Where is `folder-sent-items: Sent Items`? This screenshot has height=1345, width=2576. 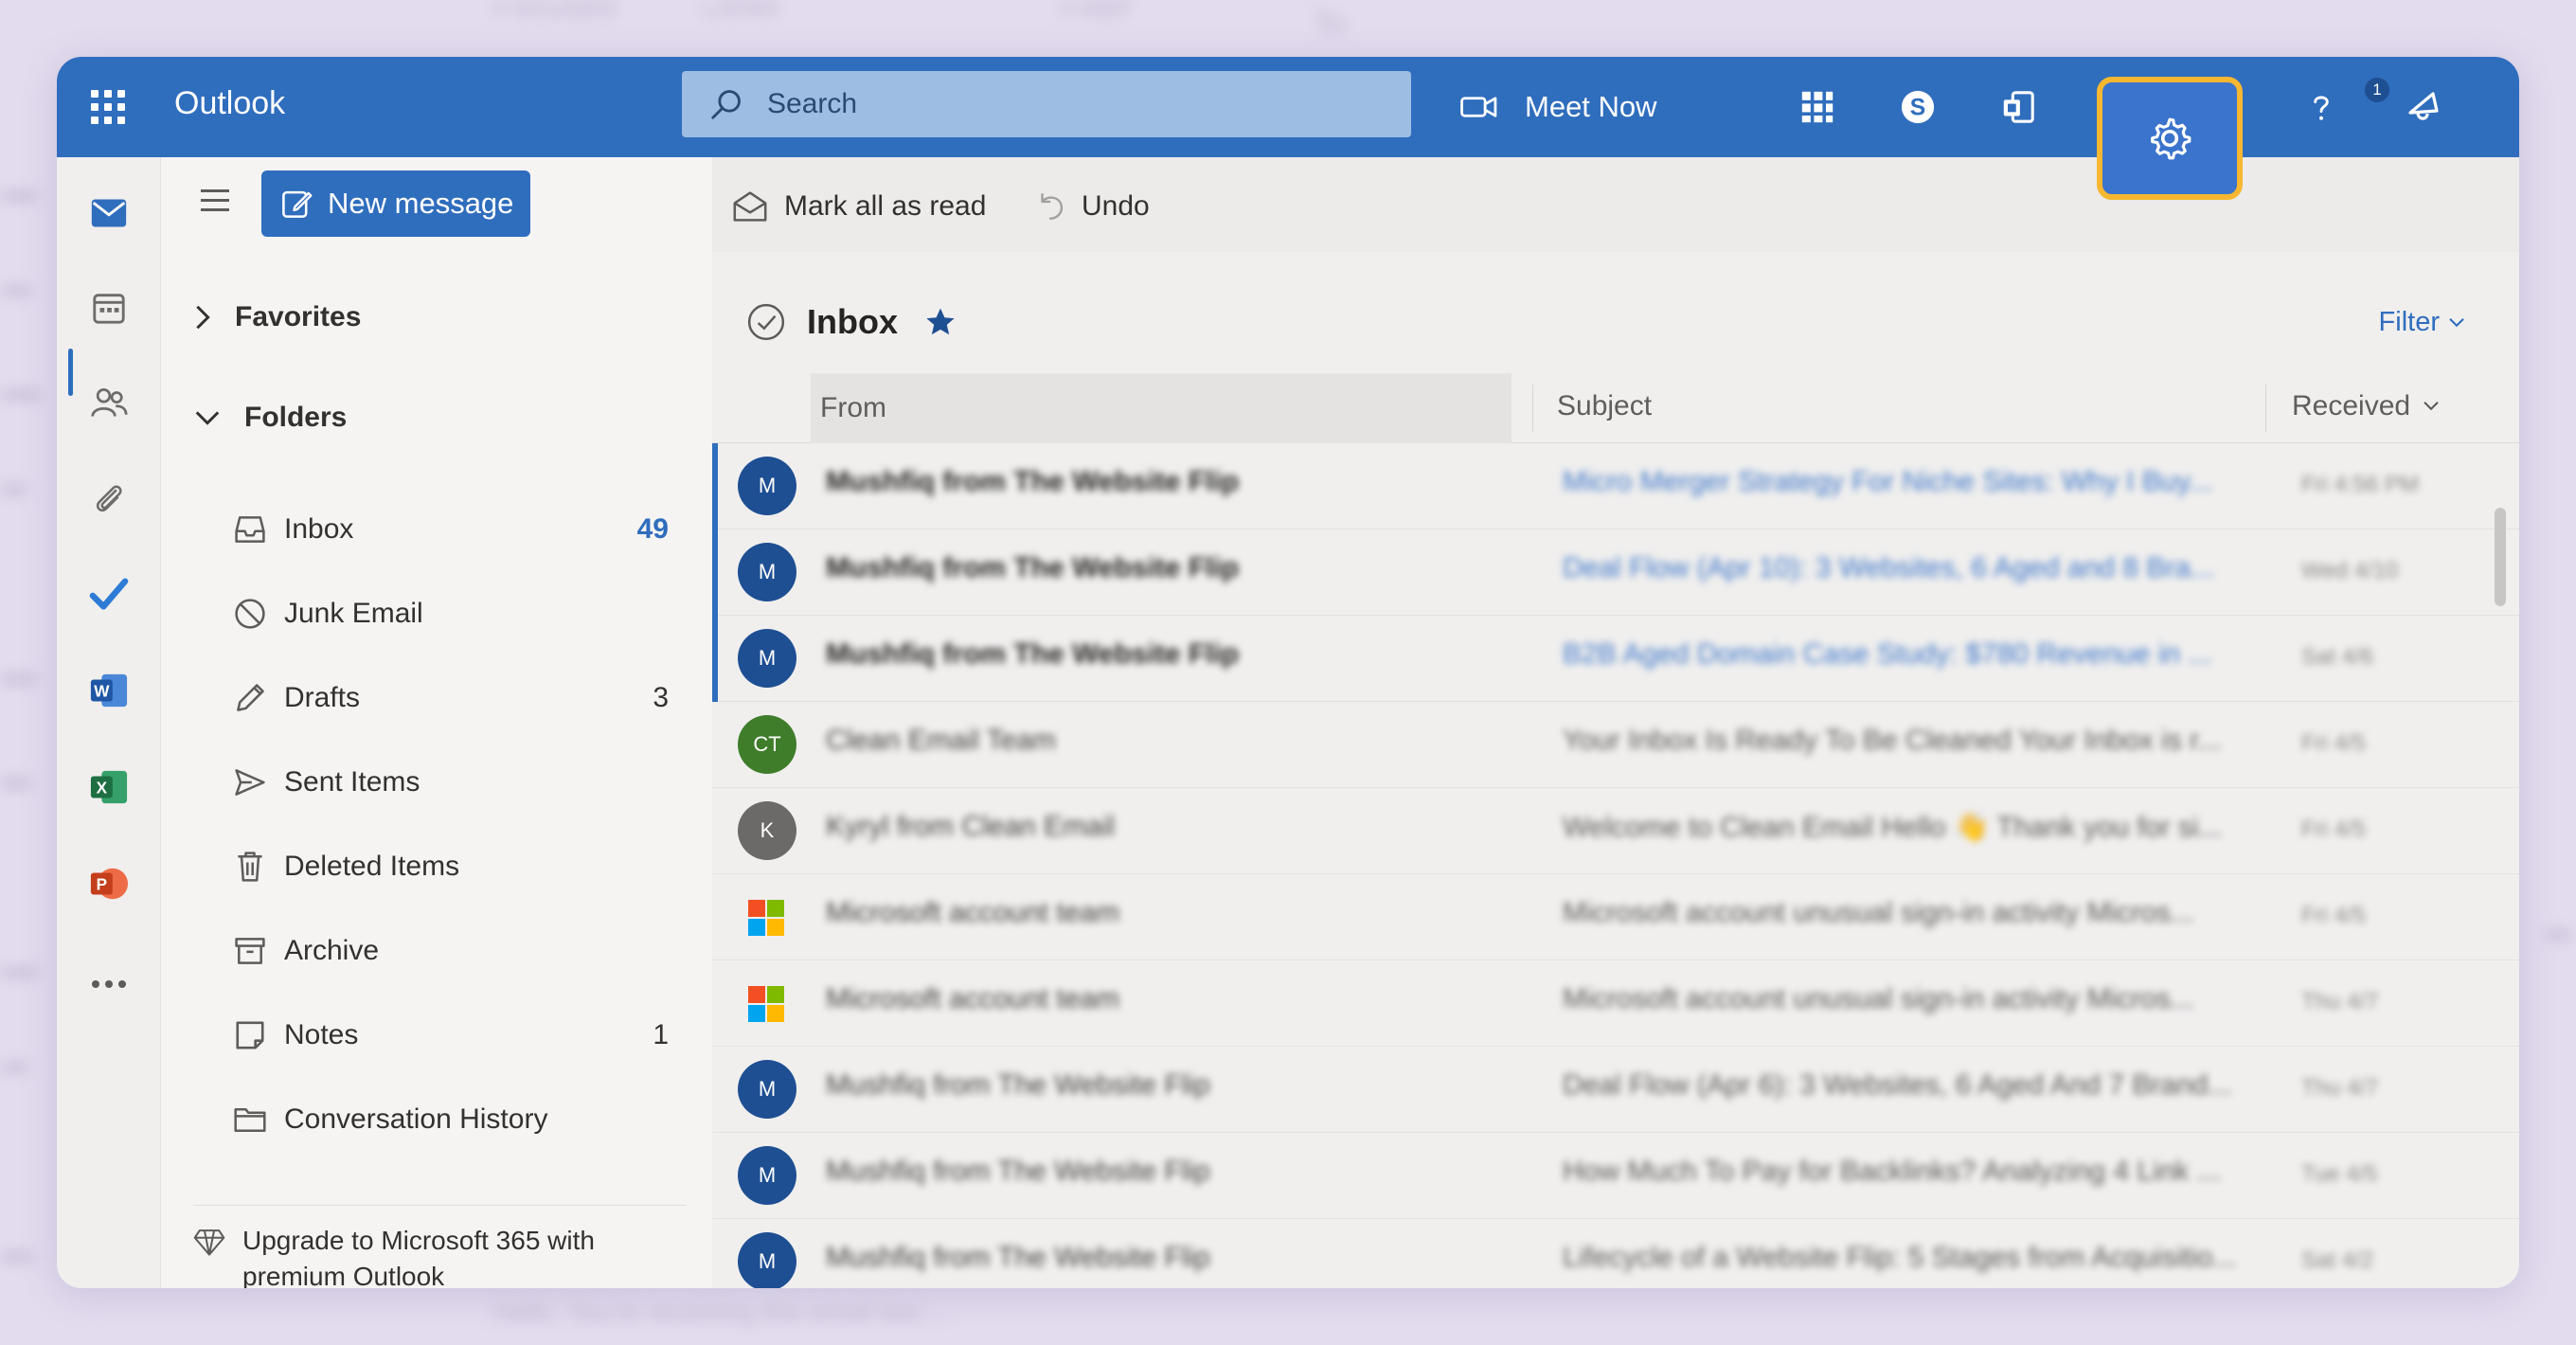 folder-sent-items: Sent Items is located at coordinates (450, 782).